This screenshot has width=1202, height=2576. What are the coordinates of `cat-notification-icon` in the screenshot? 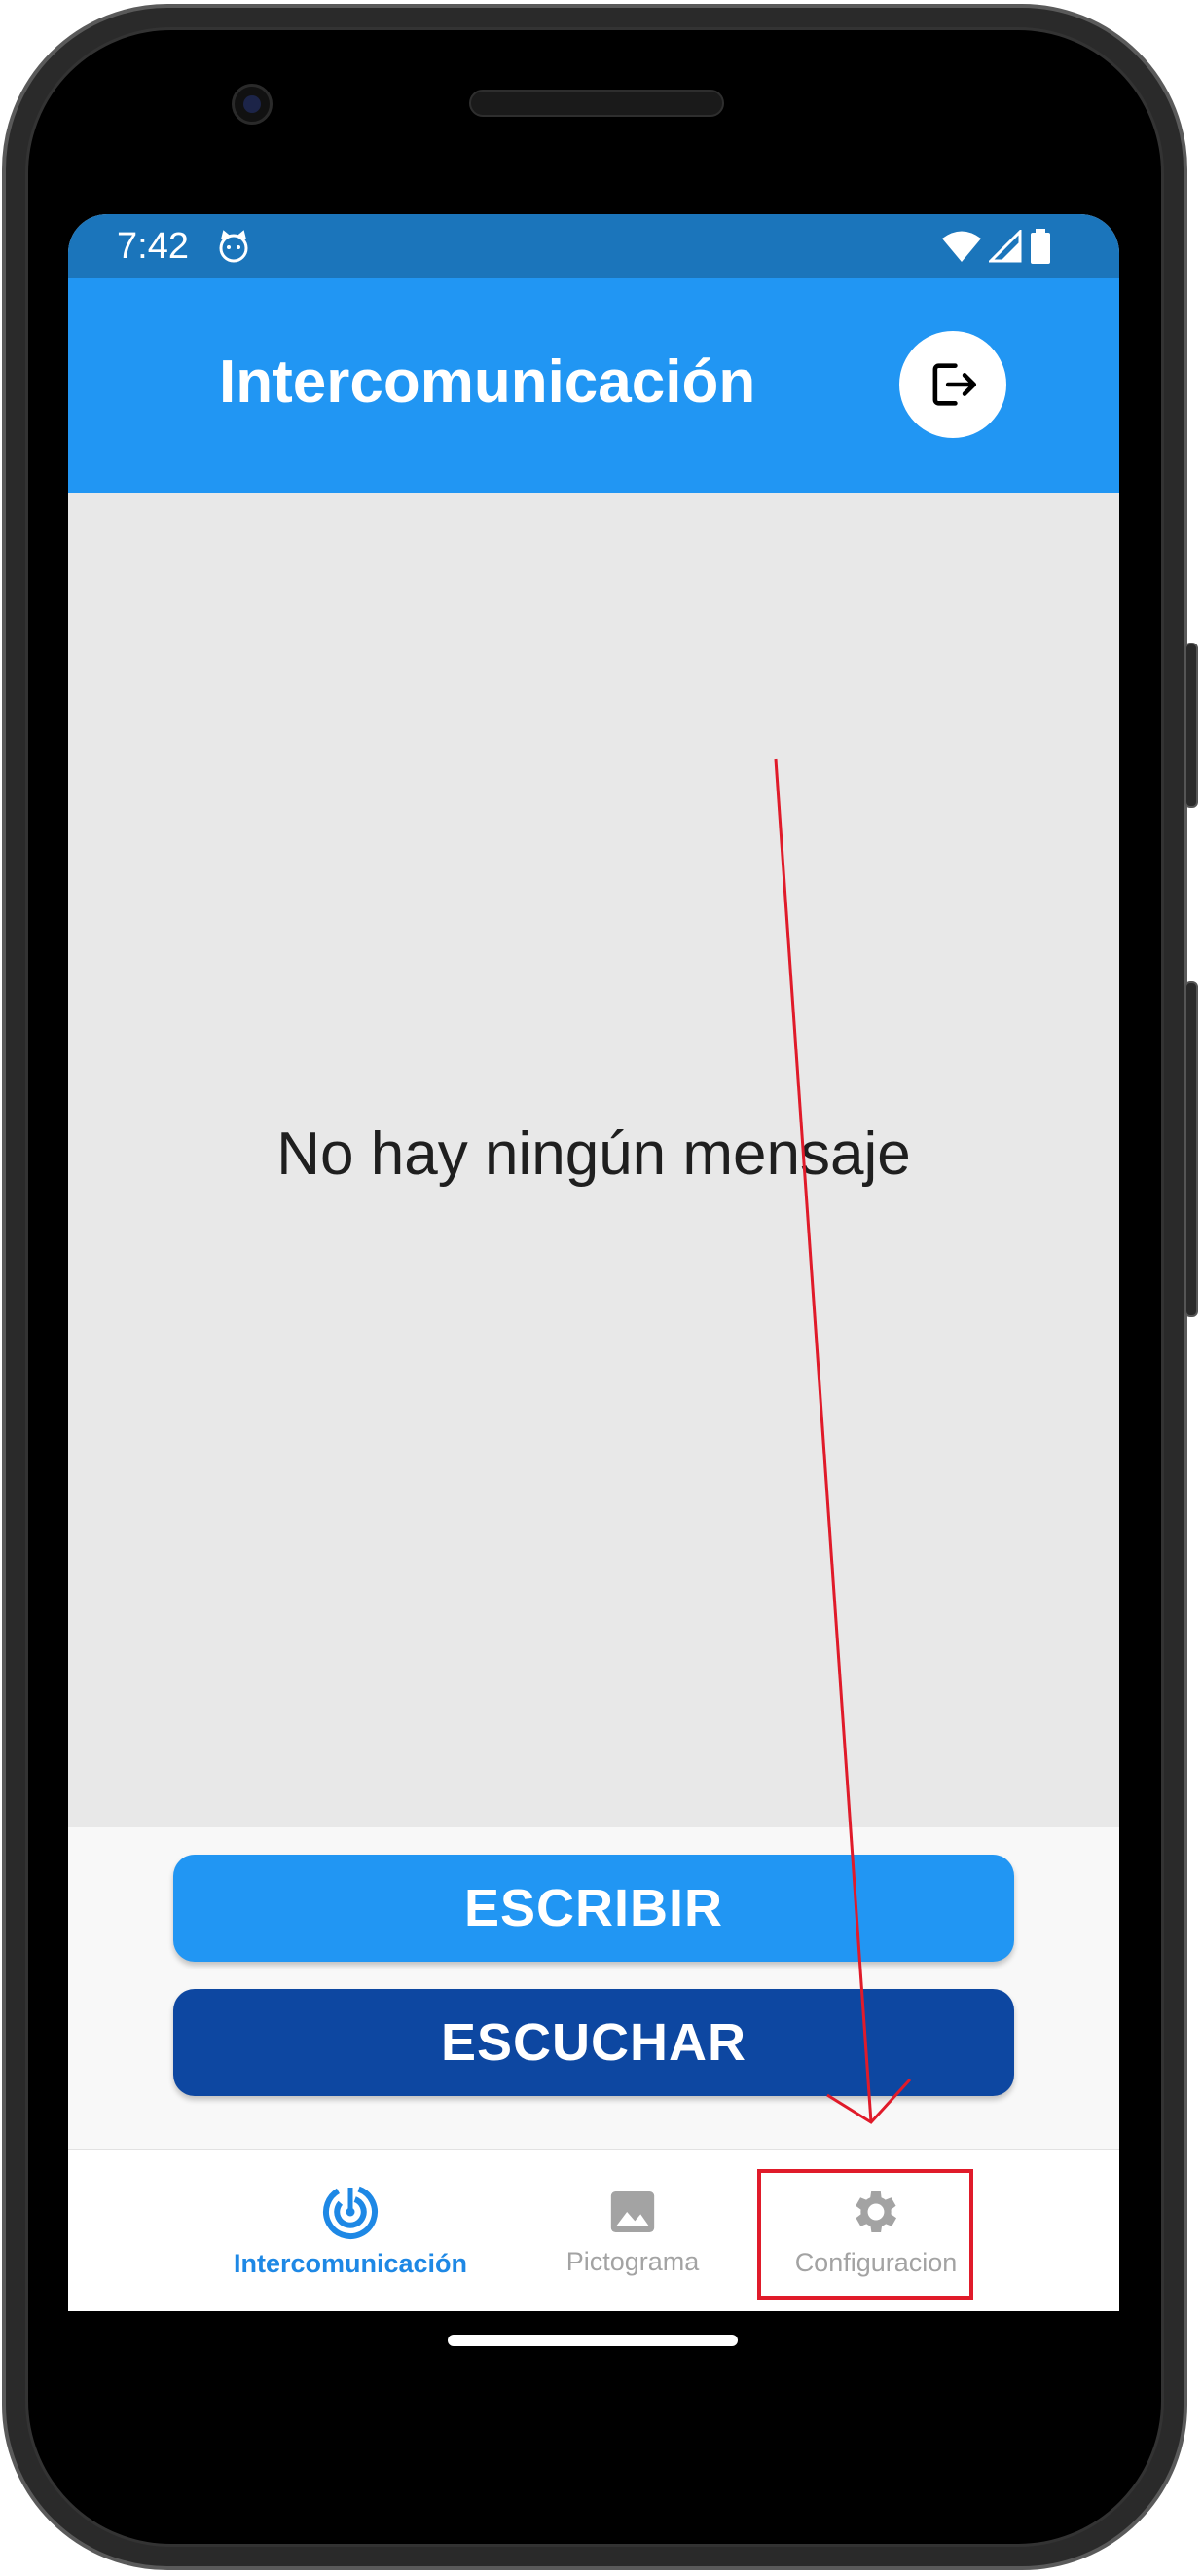 It's located at (233, 246).